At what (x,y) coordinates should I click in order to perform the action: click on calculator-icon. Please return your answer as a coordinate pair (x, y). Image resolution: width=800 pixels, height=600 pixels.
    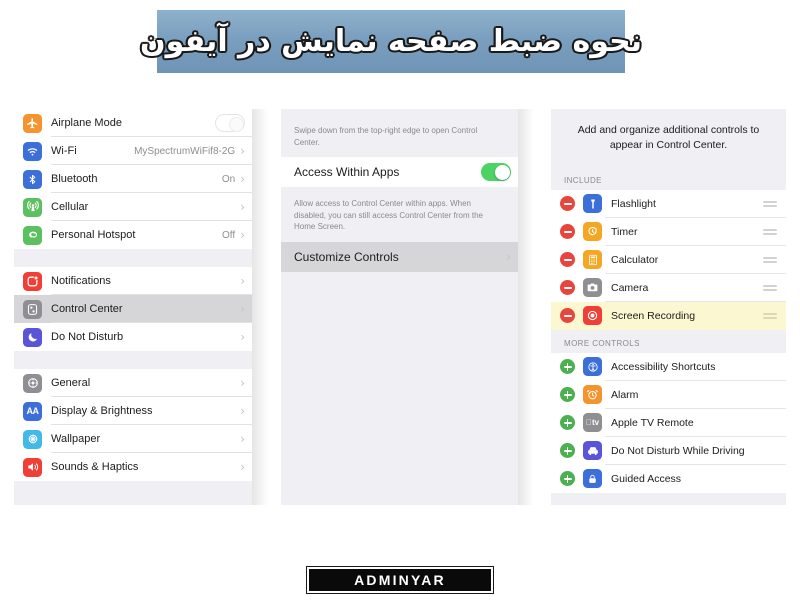
    Looking at the image, I should click on (592, 260).